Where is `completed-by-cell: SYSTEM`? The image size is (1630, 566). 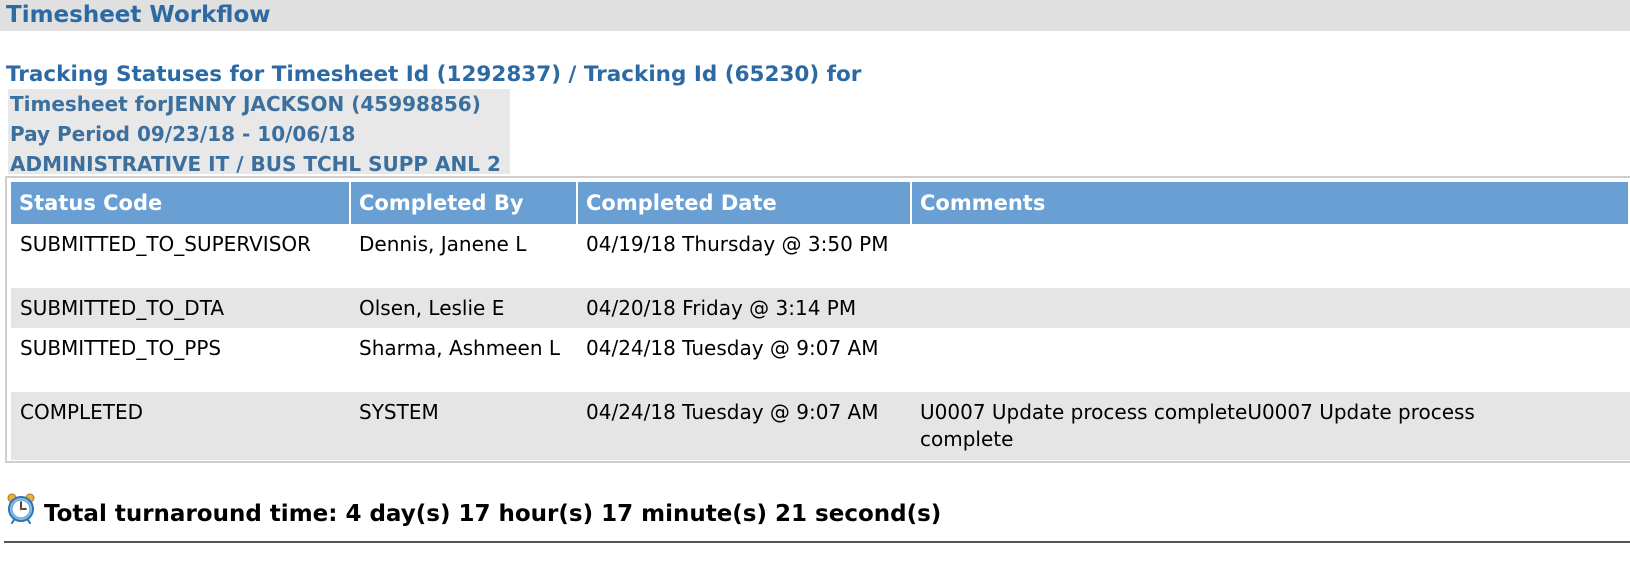
completed-by-cell: SYSTEM is located at coordinates (399, 412).